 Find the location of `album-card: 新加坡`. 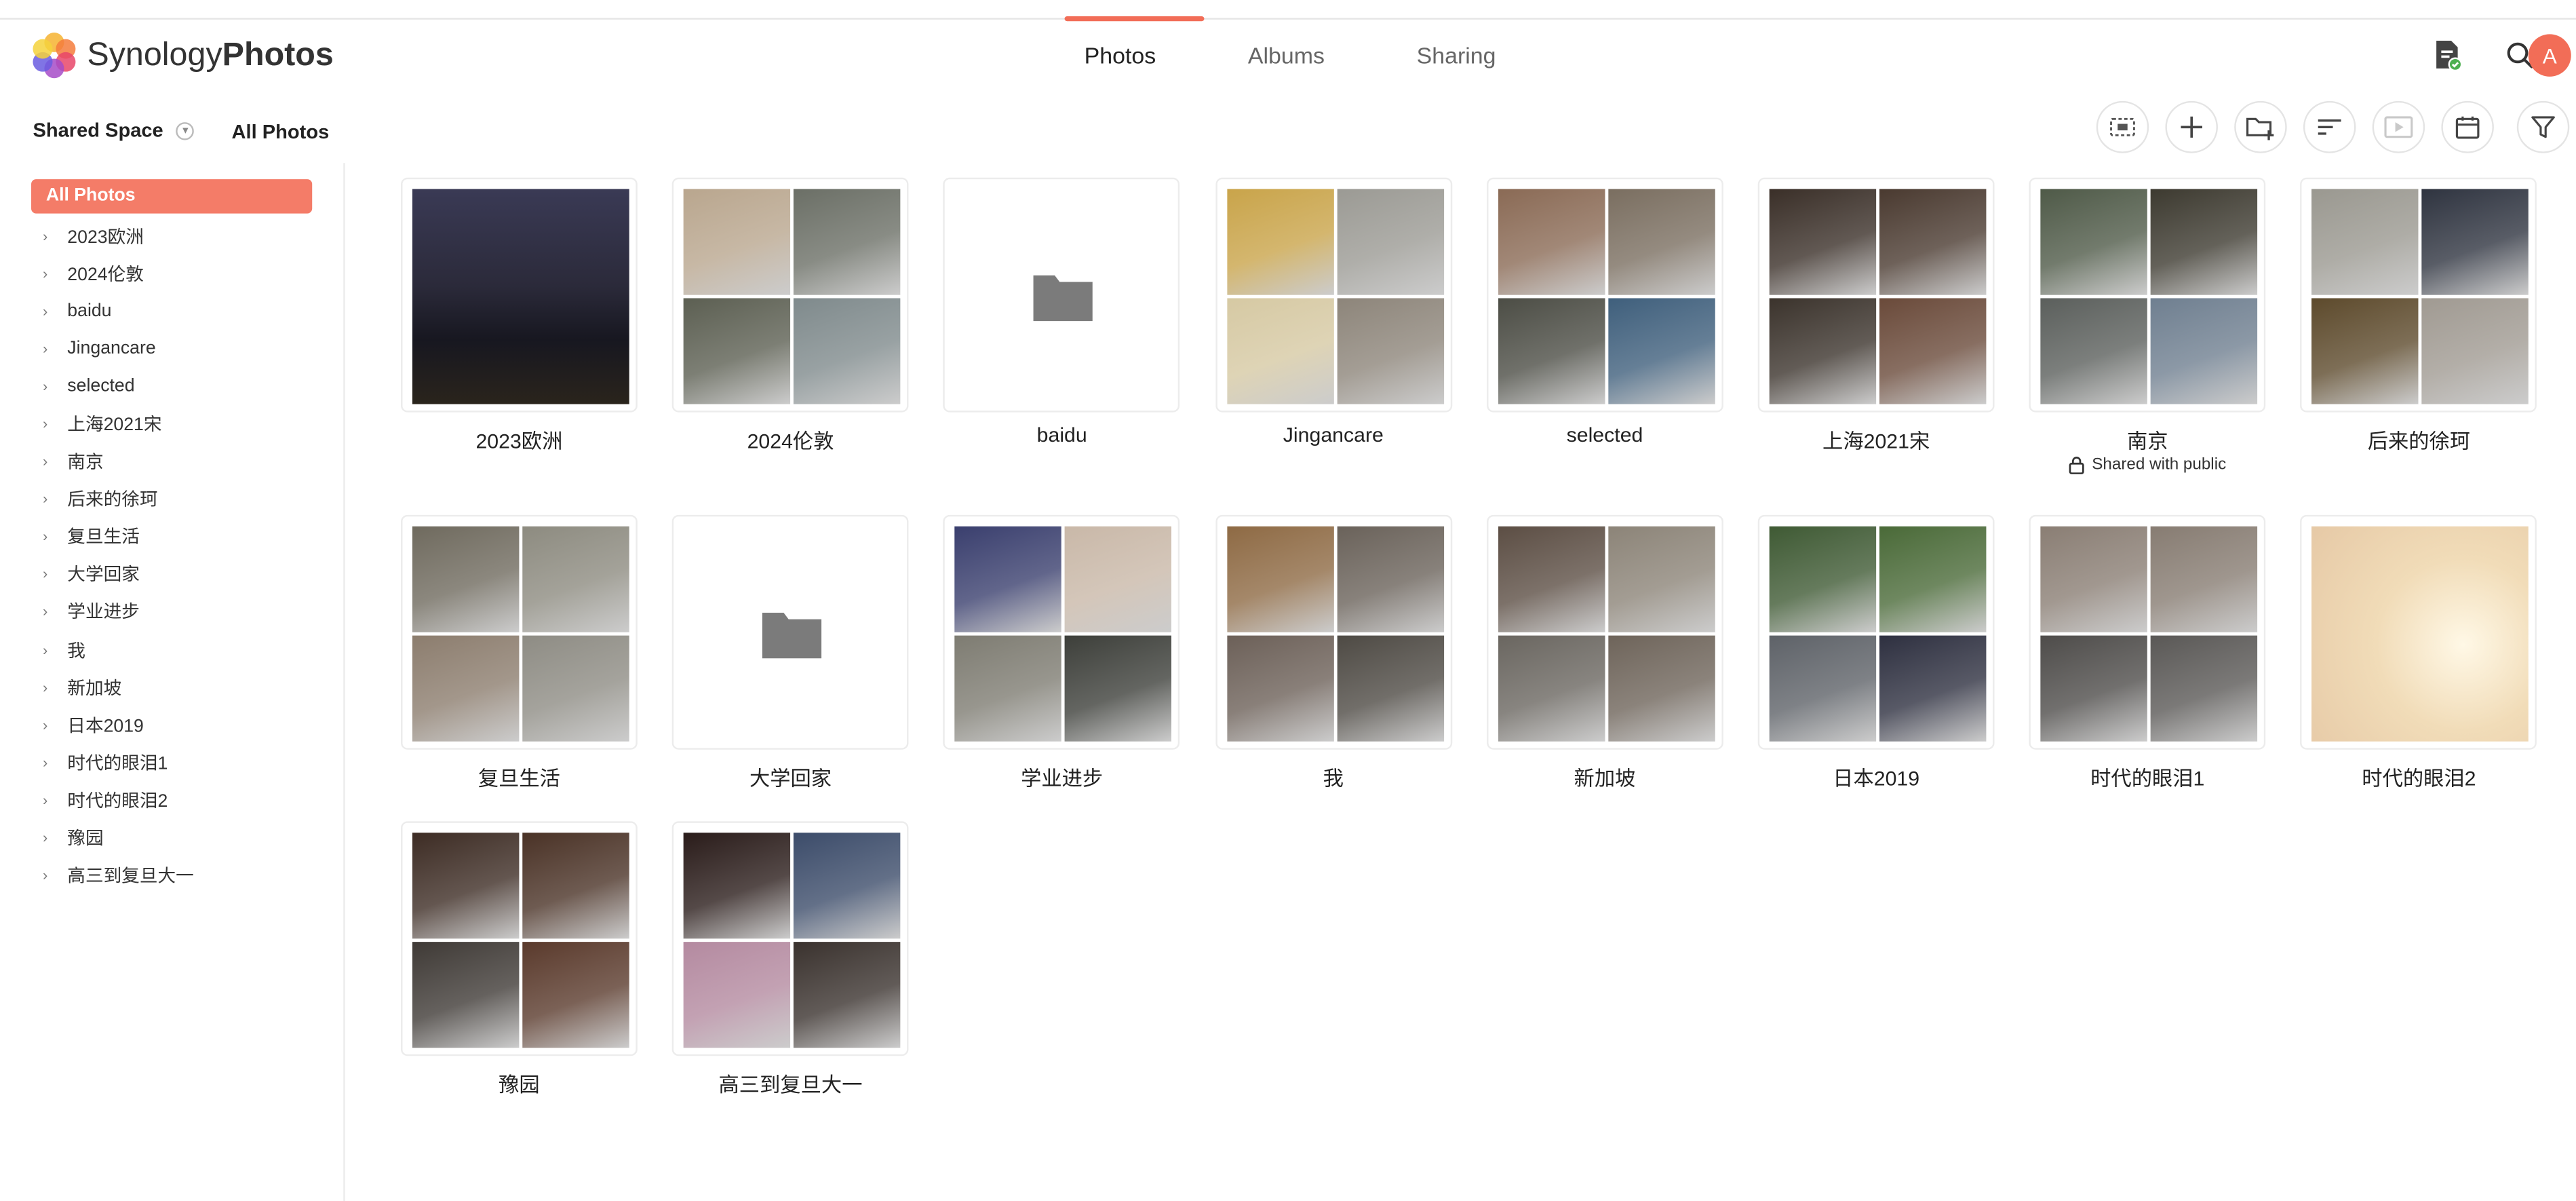

album-card: 新加坡 is located at coordinates (1604, 669).